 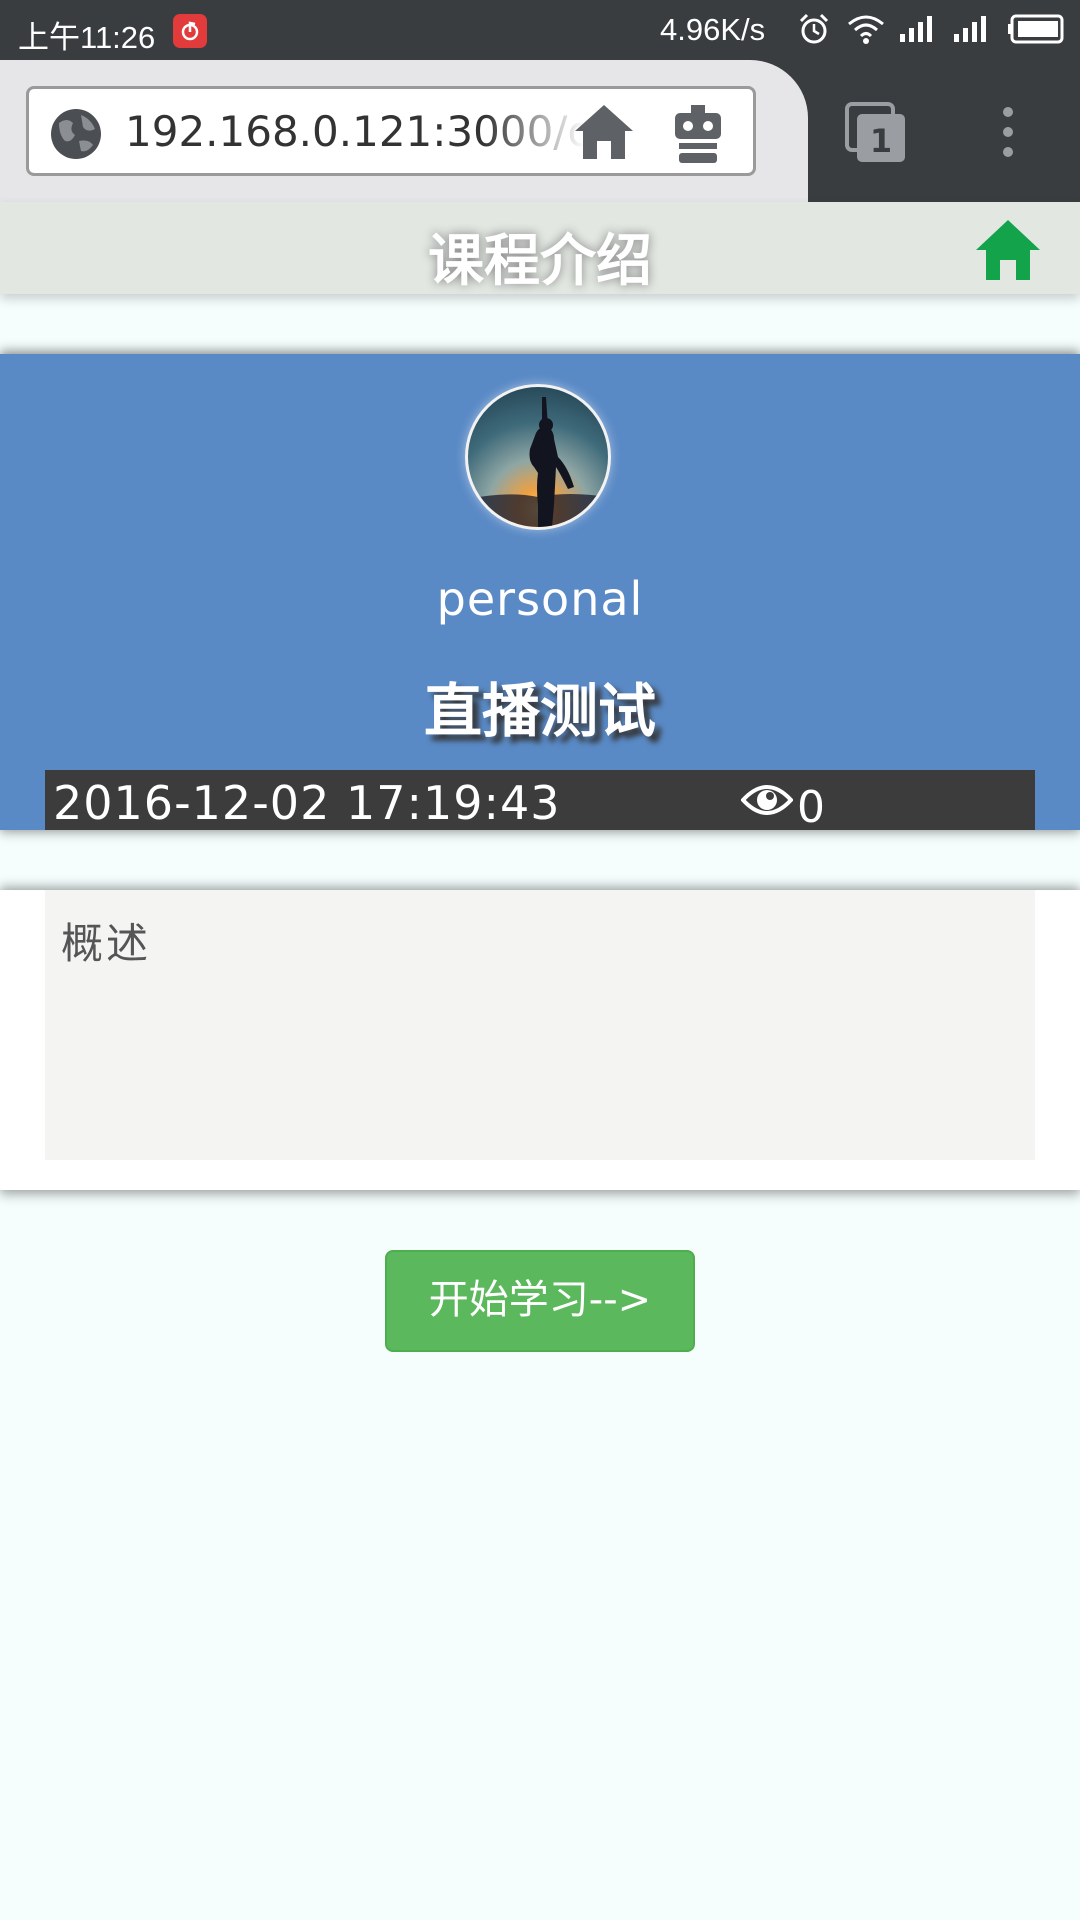 What do you see at coordinates (106, 943) in the screenshot?
I see `overview-title: 概述` at bounding box center [106, 943].